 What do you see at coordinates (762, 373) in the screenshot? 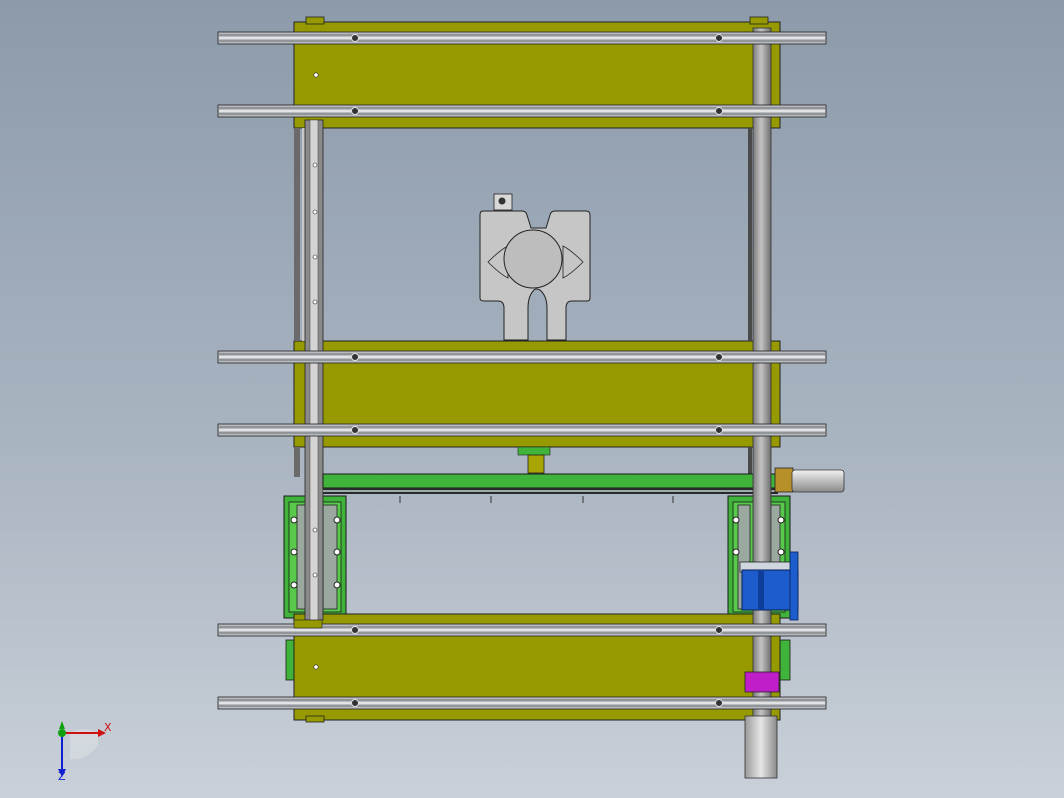
I see `right-guide-column` at bounding box center [762, 373].